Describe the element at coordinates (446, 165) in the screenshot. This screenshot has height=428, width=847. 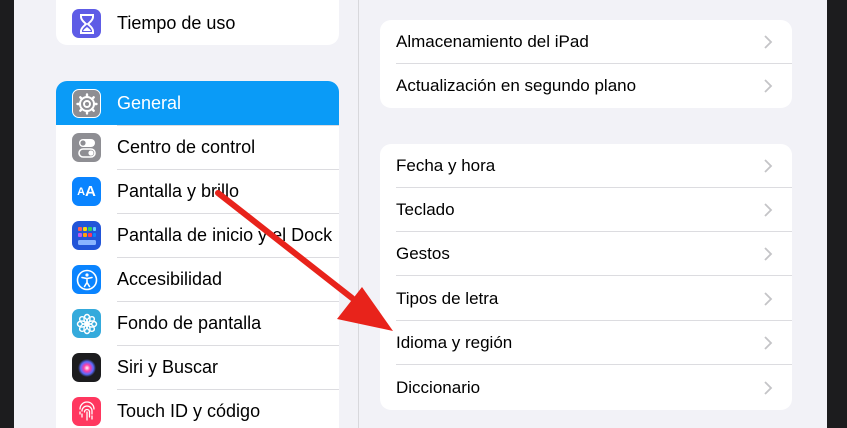
I see `detail-item-label: Fecha y hora` at that location.